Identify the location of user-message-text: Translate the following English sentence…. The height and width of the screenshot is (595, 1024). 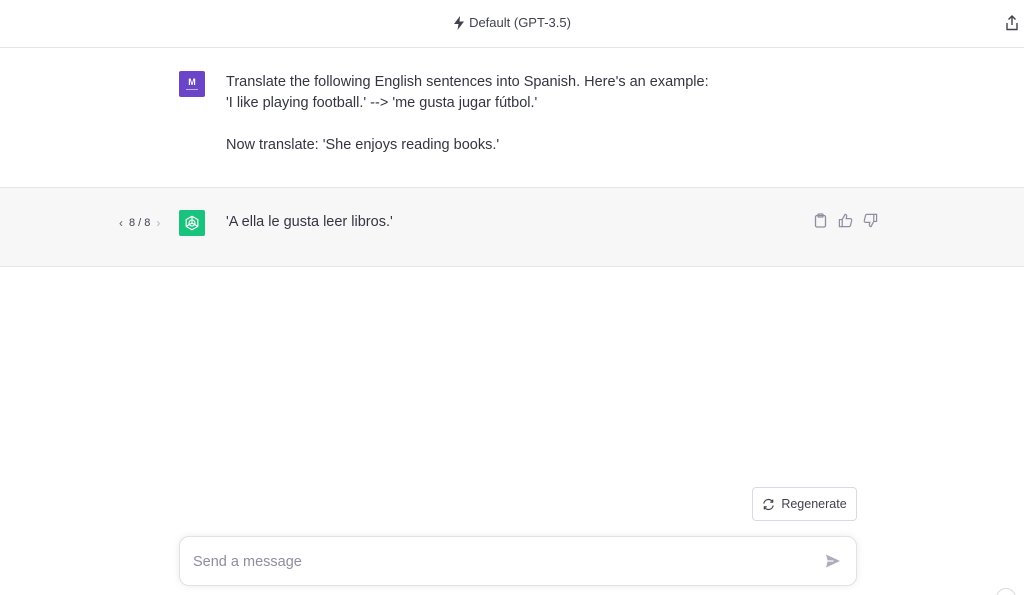
(506, 114).